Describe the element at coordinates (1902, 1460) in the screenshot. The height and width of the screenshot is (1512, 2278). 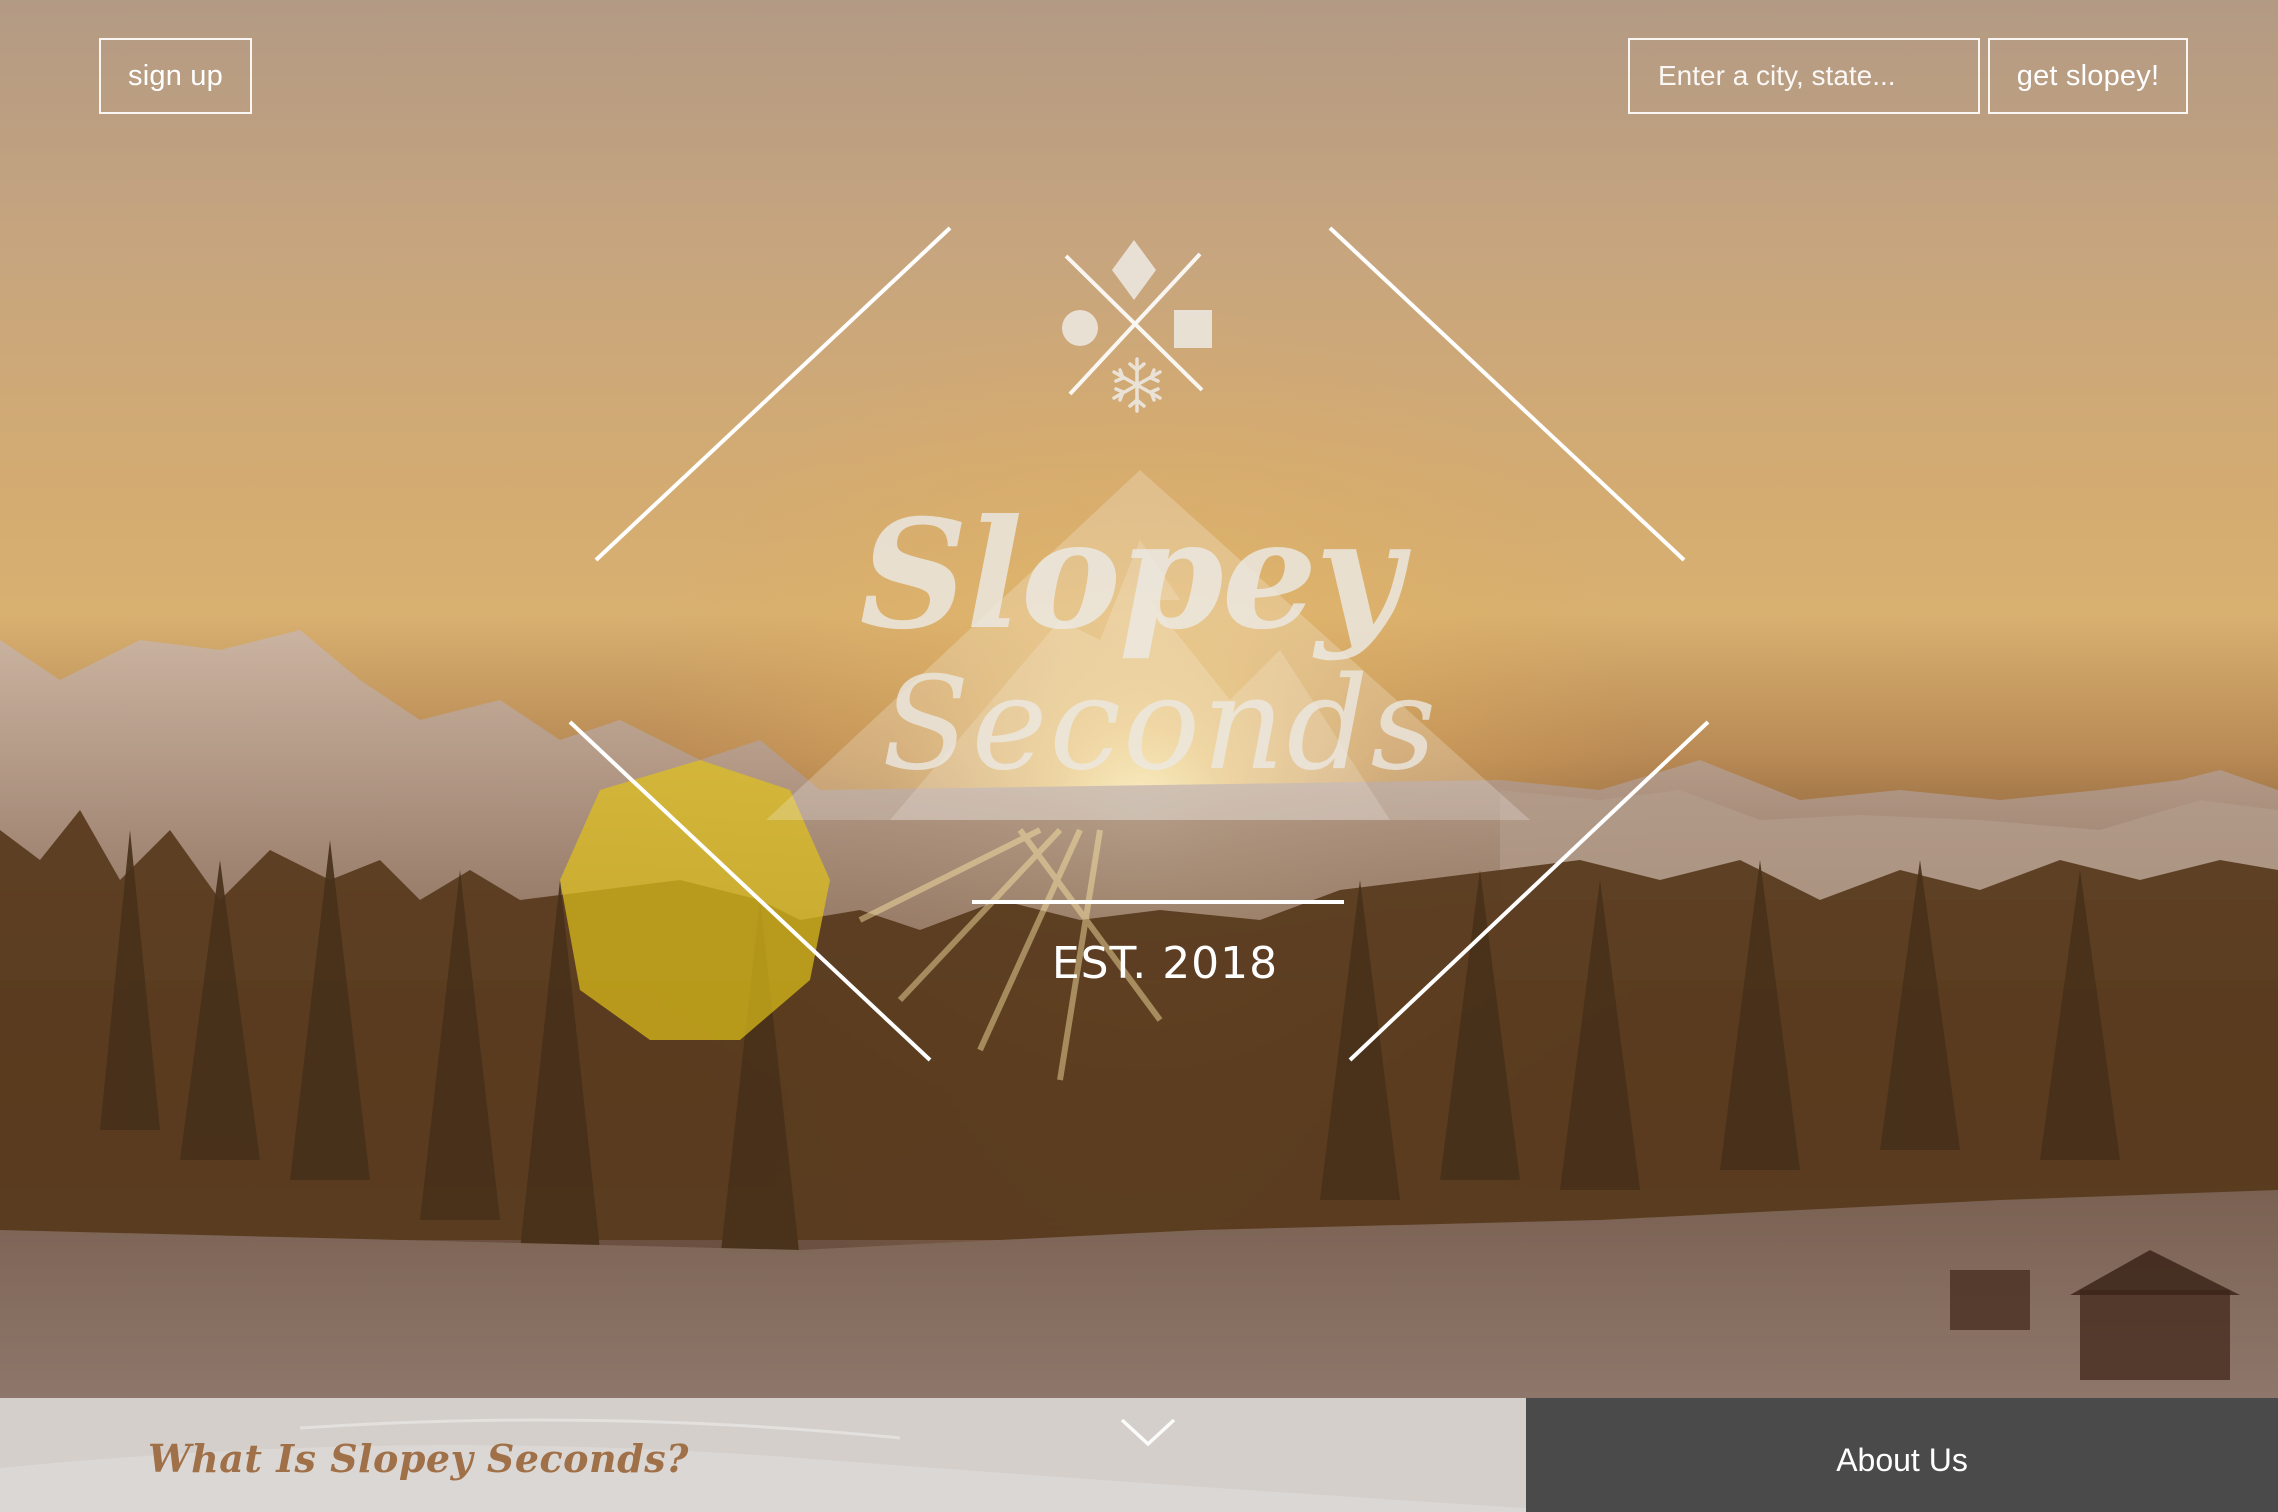
I see `about-us-link: About Us` at that location.